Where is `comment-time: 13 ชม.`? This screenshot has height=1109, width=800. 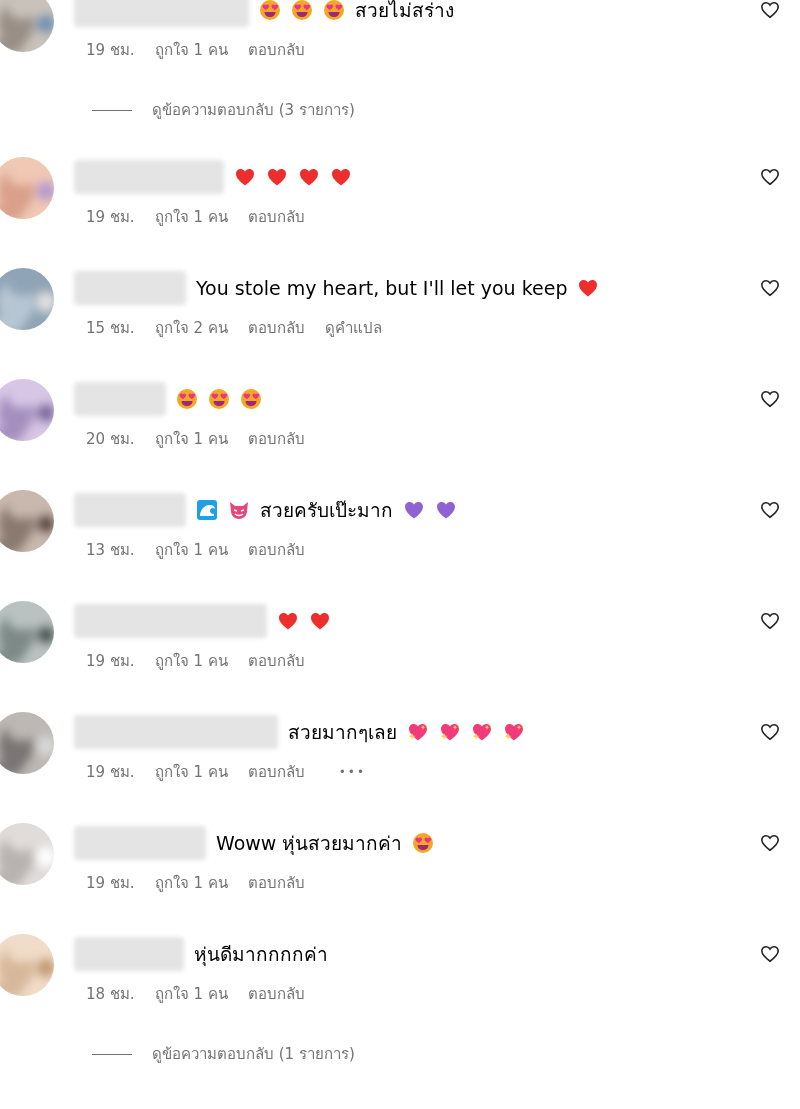 comment-time: 13 ชม. is located at coordinates (110, 550).